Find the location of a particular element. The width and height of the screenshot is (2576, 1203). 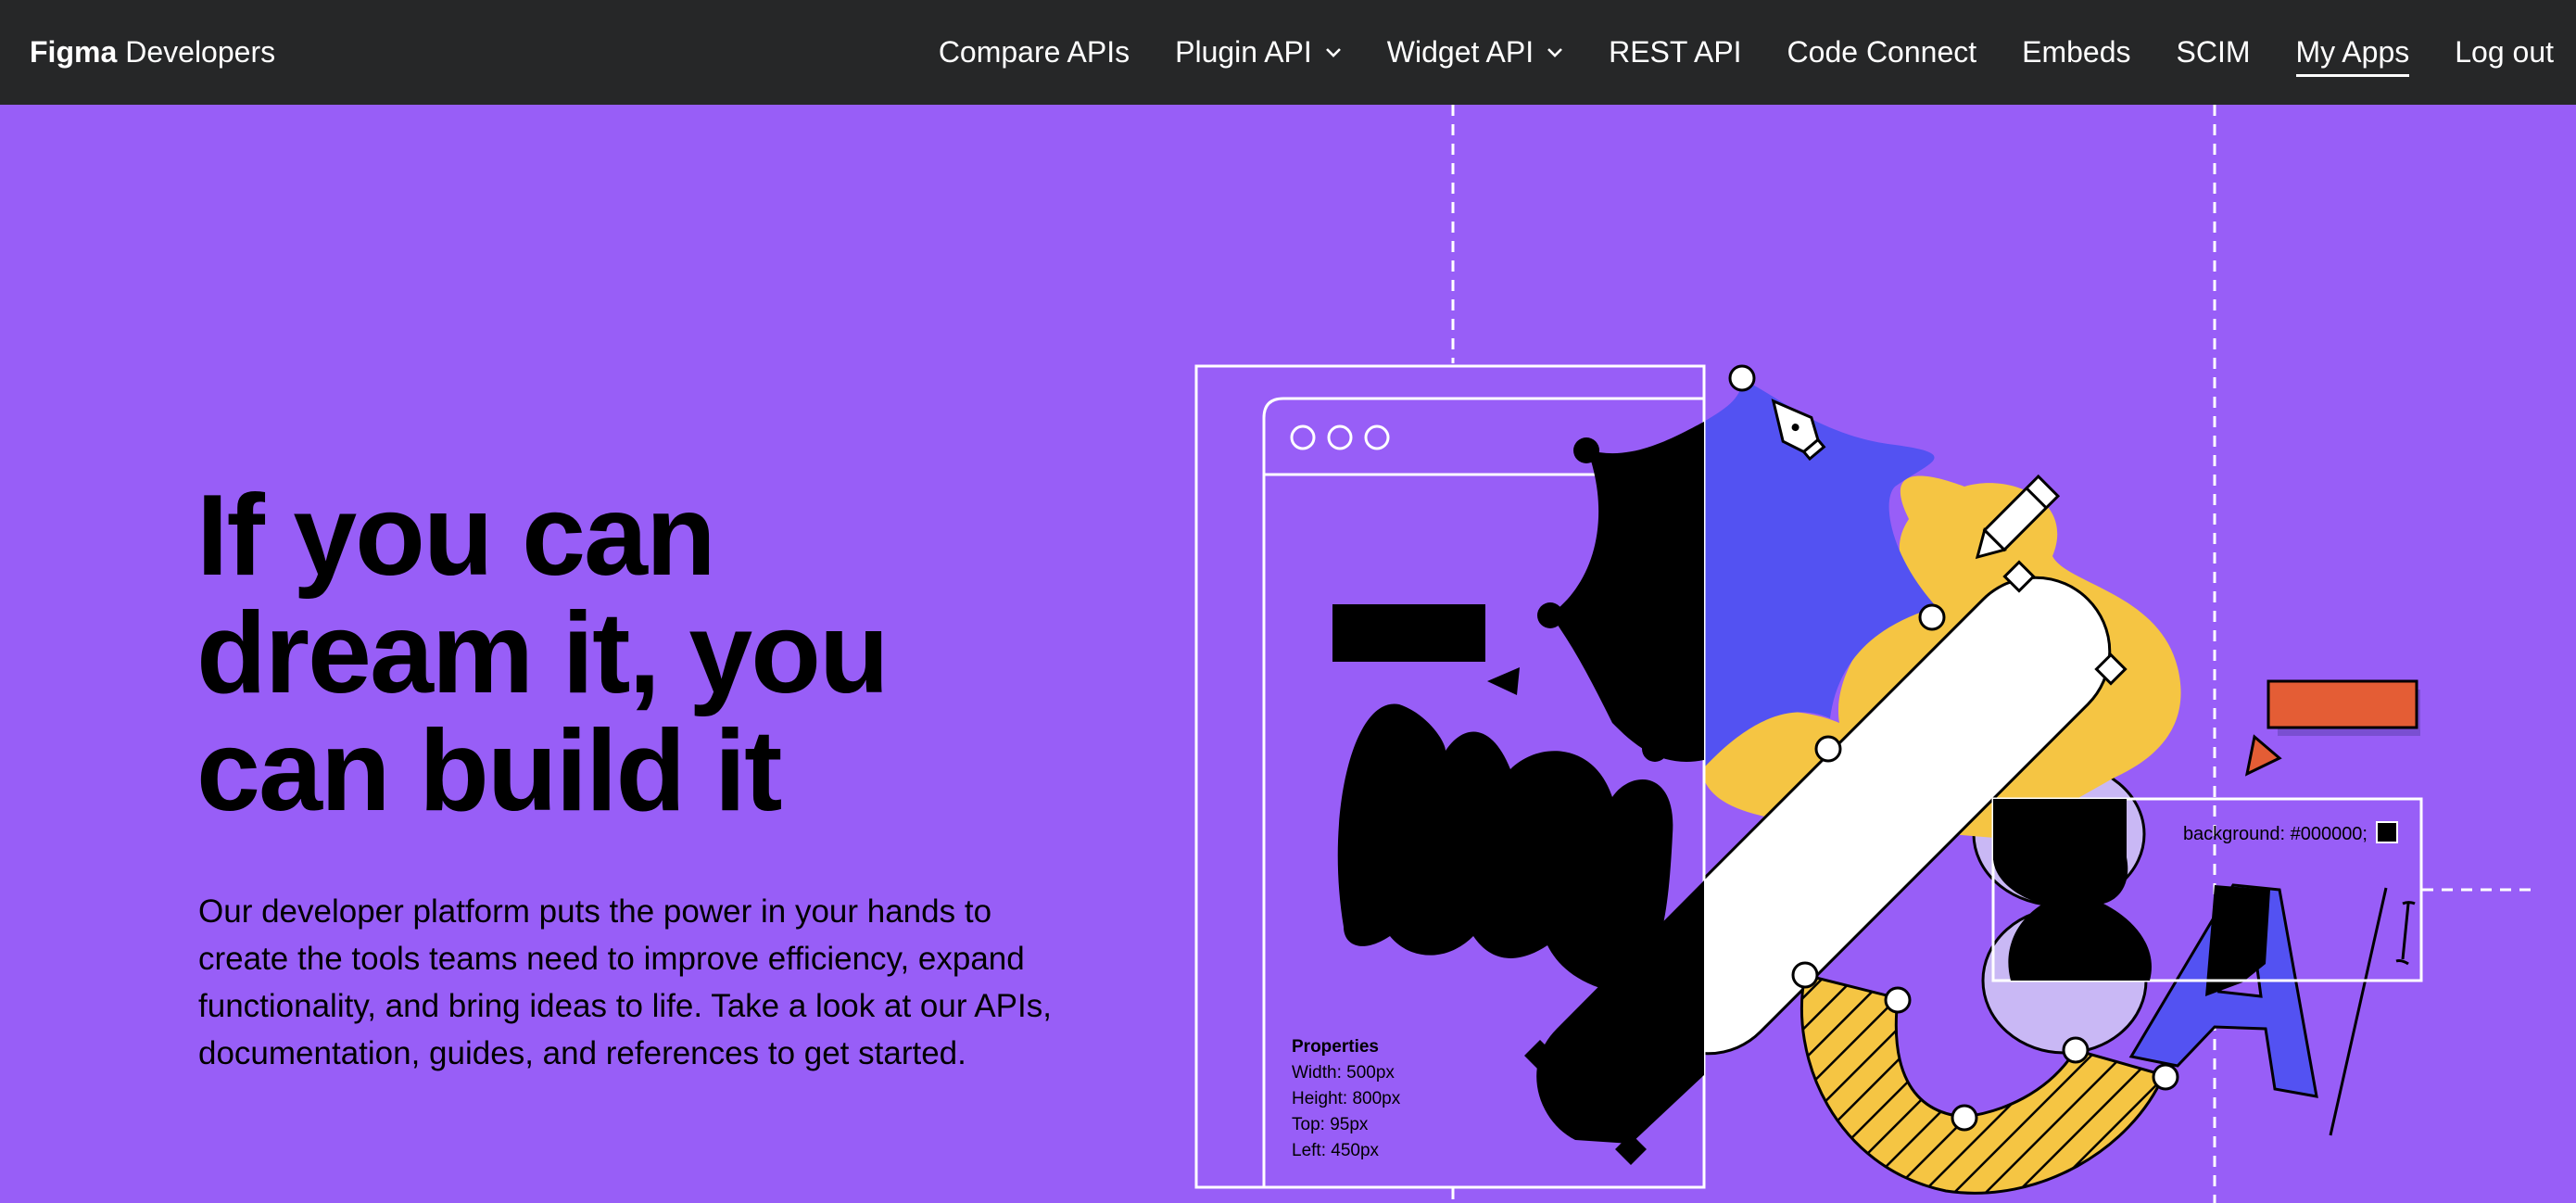

properties-height: Height: 800px is located at coordinates (1346, 1099).